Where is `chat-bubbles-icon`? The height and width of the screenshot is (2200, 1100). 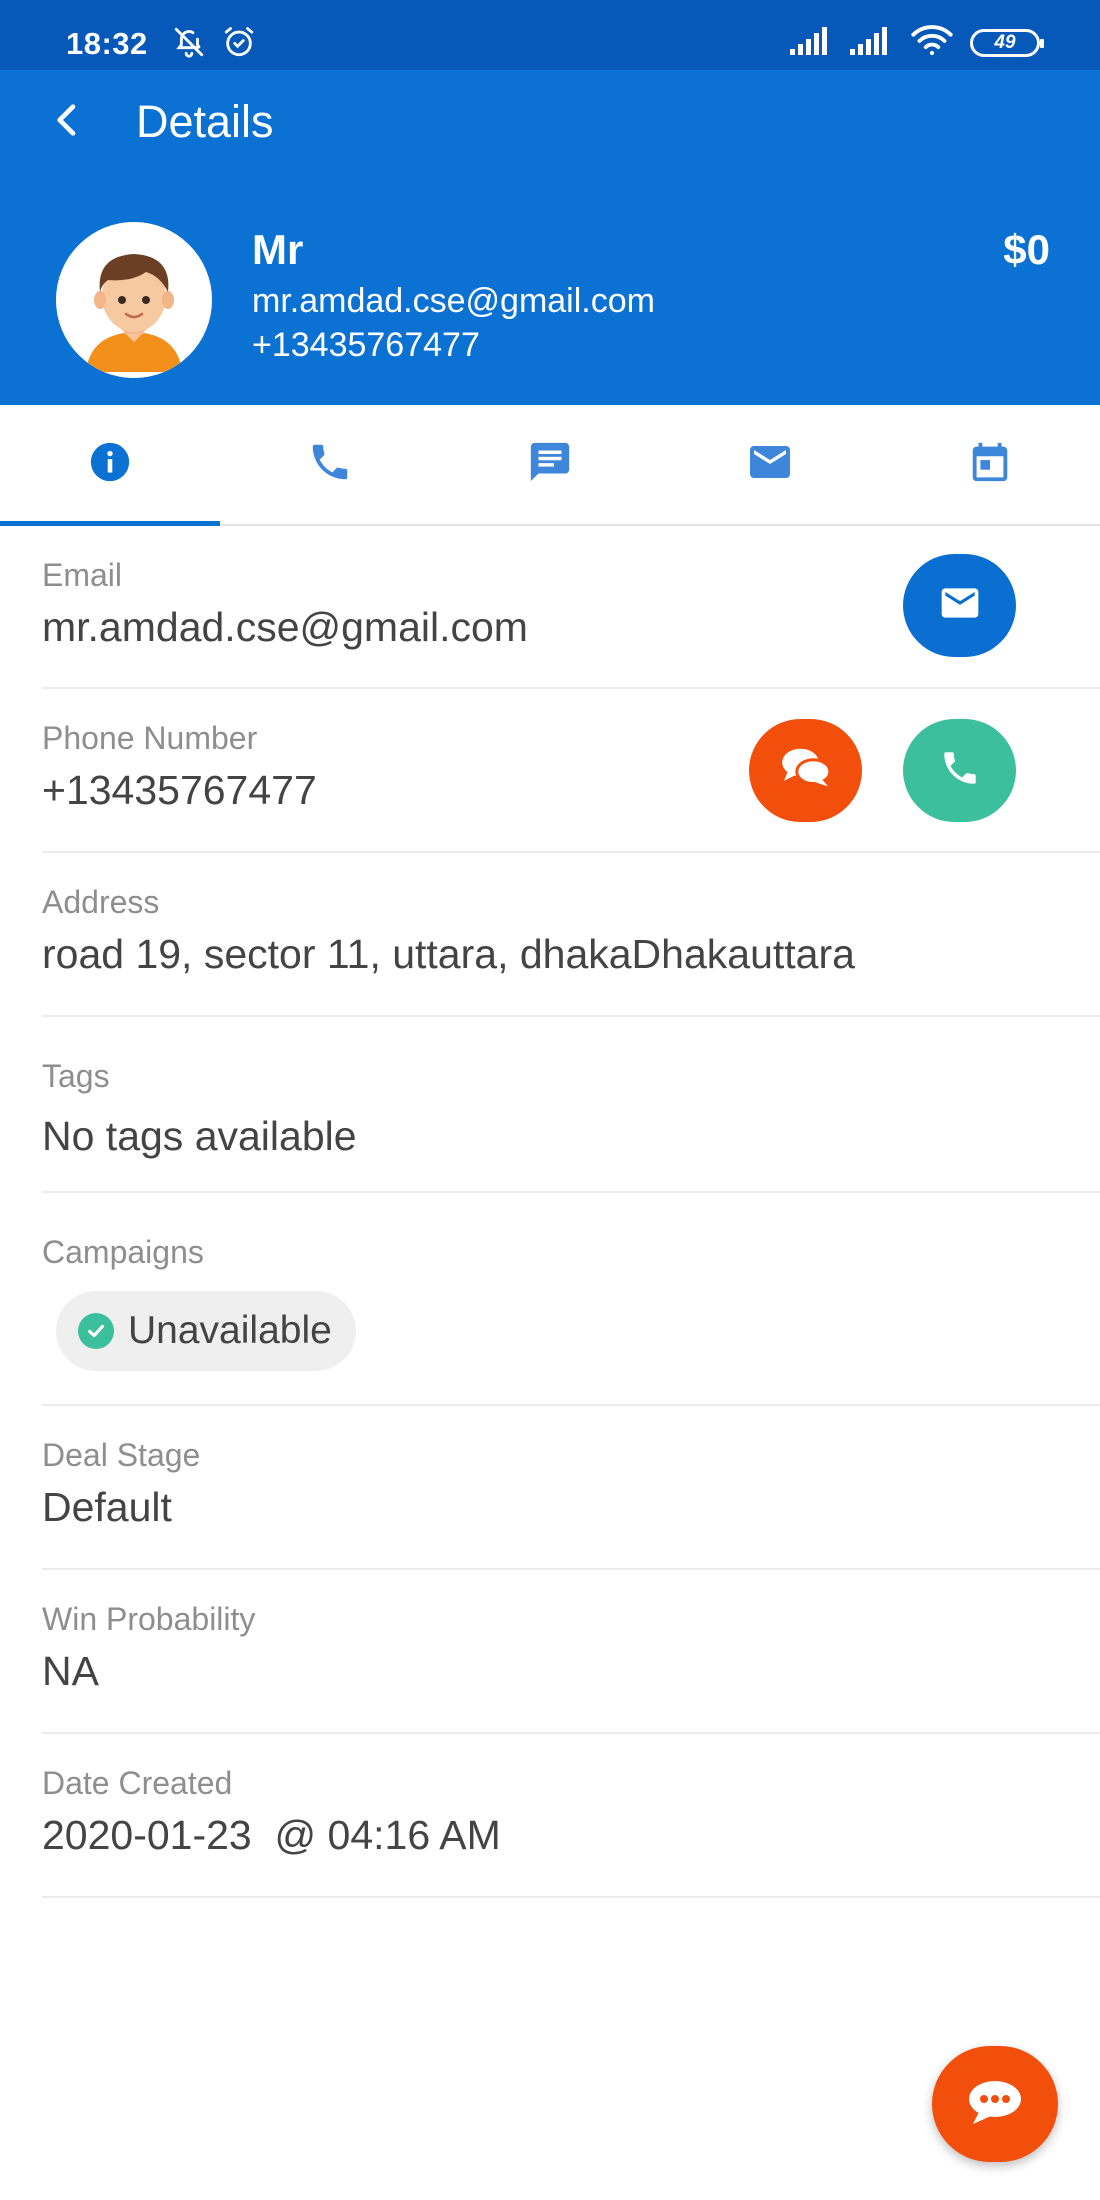 chat-bubbles-icon is located at coordinates (806, 770).